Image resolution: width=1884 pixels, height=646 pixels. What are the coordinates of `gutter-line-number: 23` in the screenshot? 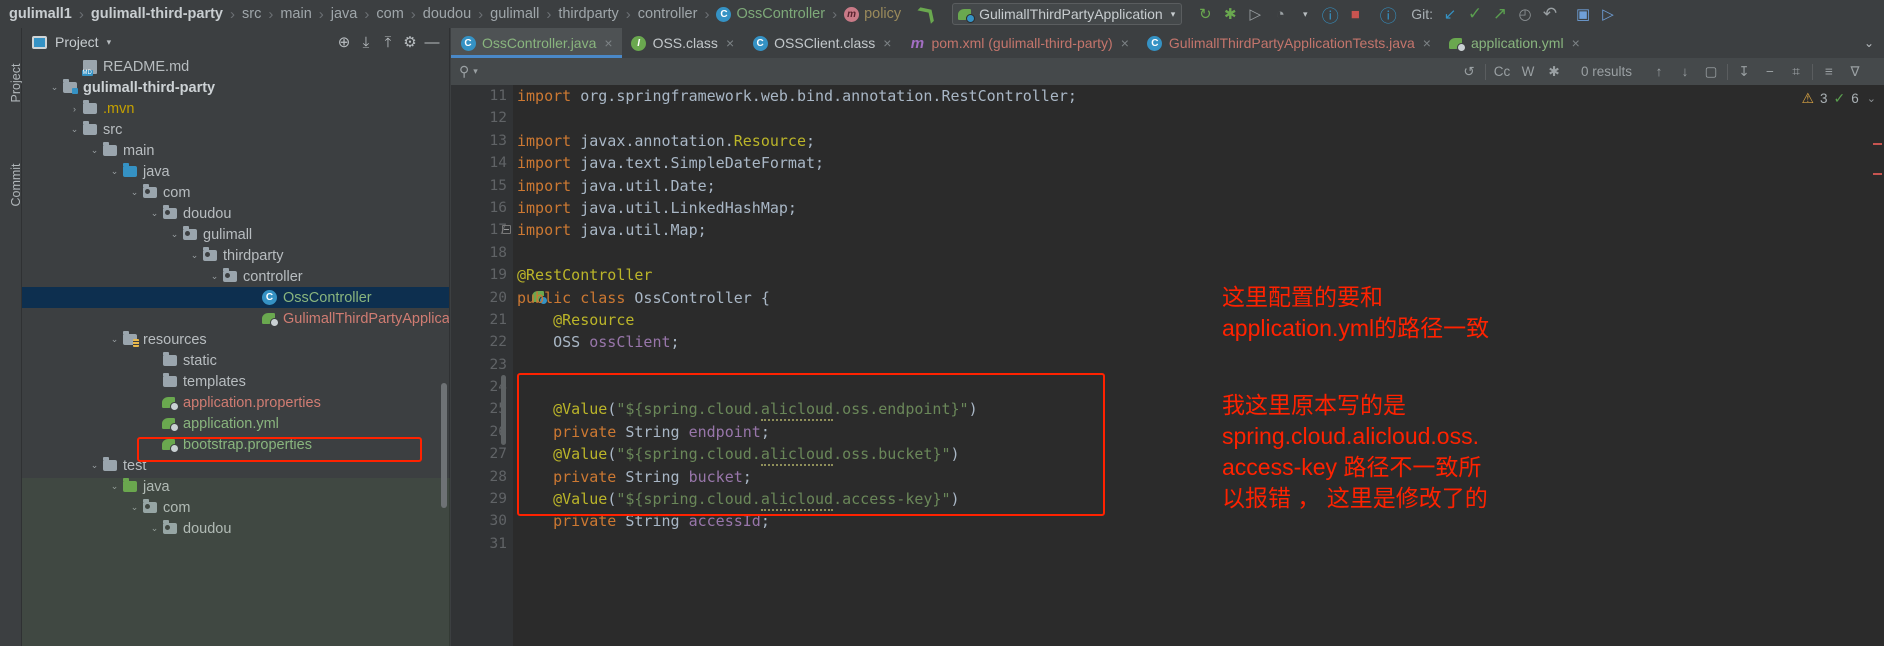 It's located at (482, 365).